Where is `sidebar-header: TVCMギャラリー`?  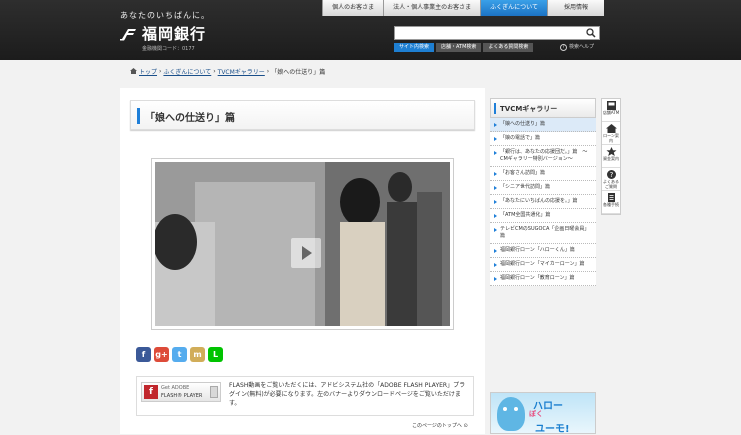 sidebar-header: TVCMギャラリー is located at coordinates (543, 108).